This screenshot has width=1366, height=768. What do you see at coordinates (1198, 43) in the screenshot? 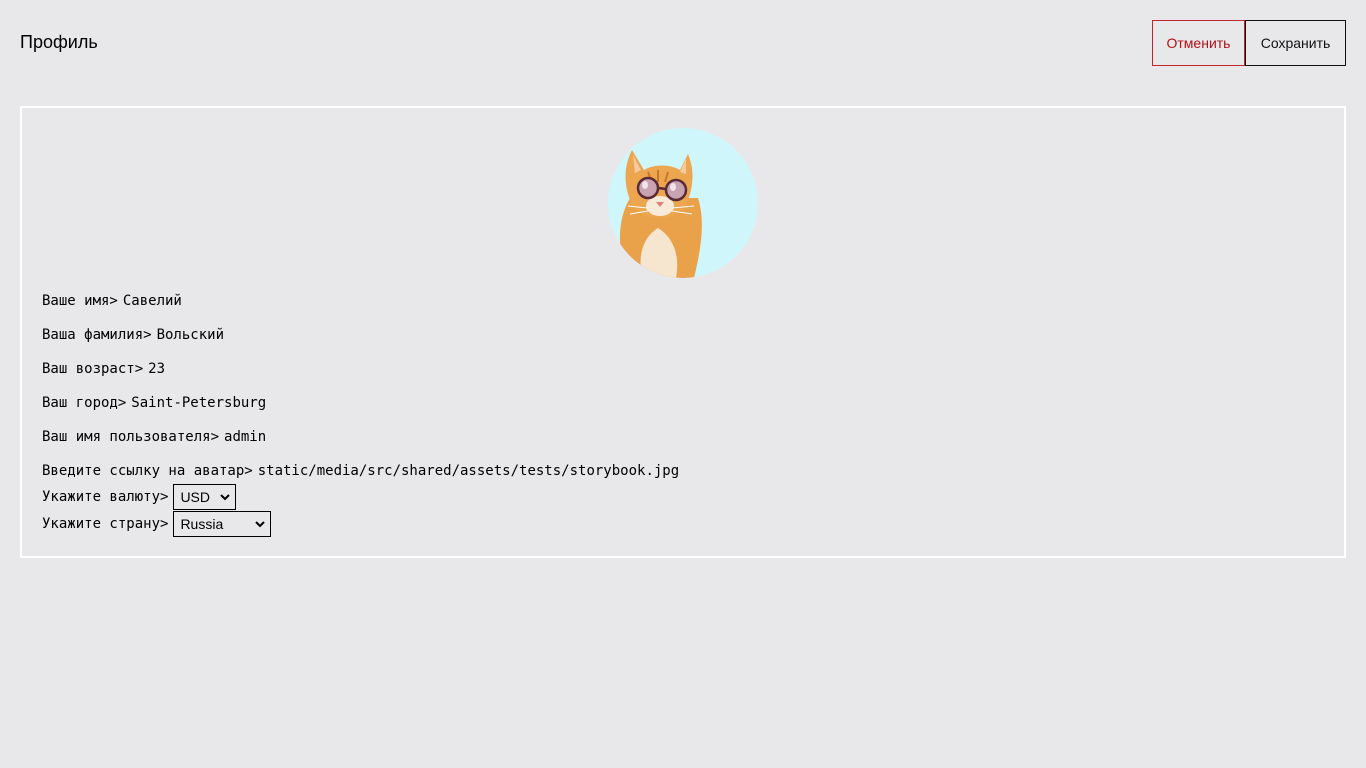
I see `cancel-button: Отменить` at bounding box center [1198, 43].